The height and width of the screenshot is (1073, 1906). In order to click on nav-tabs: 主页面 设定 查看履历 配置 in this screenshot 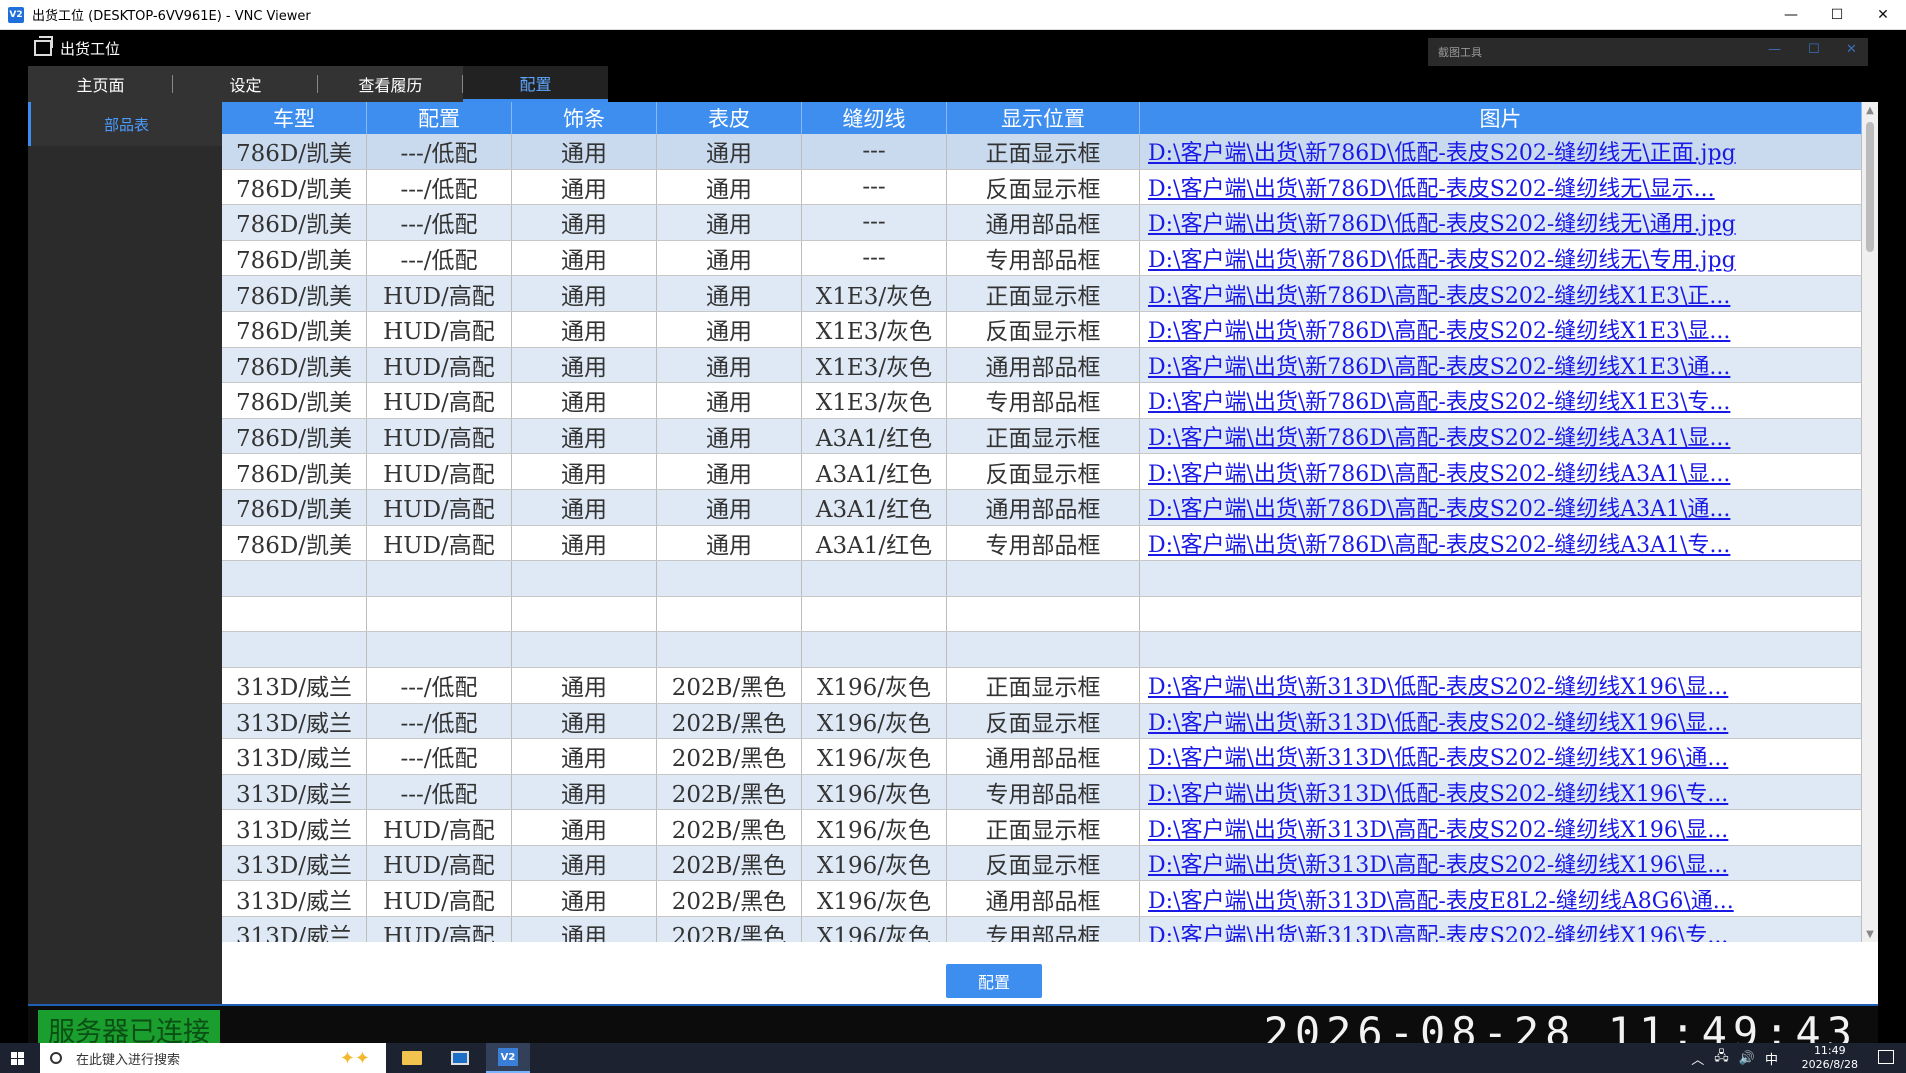, I will do `click(318, 84)`.